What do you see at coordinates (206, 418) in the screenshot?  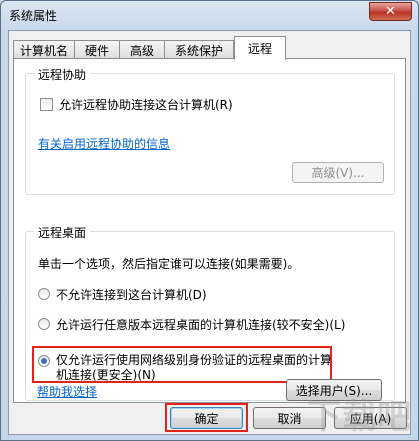 I see `ok-button: 确定` at bounding box center [206, 418].